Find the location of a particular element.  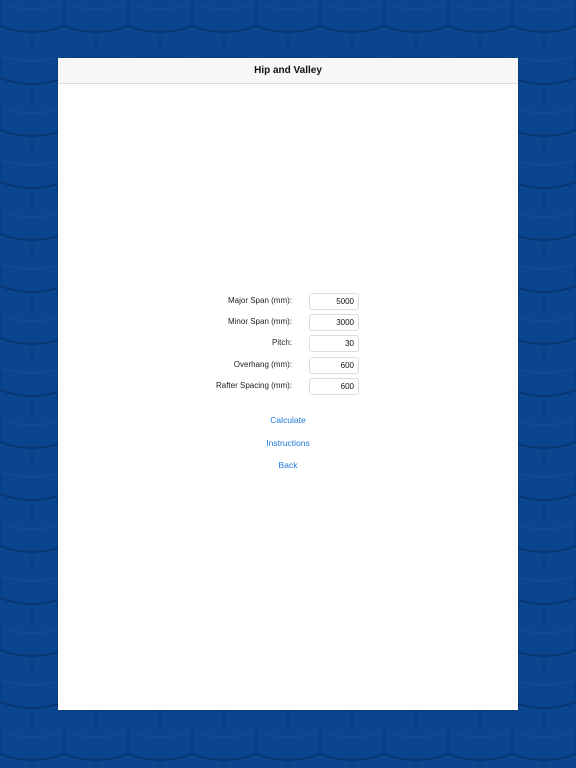

pitch-input is located at coordinates (334, 343).